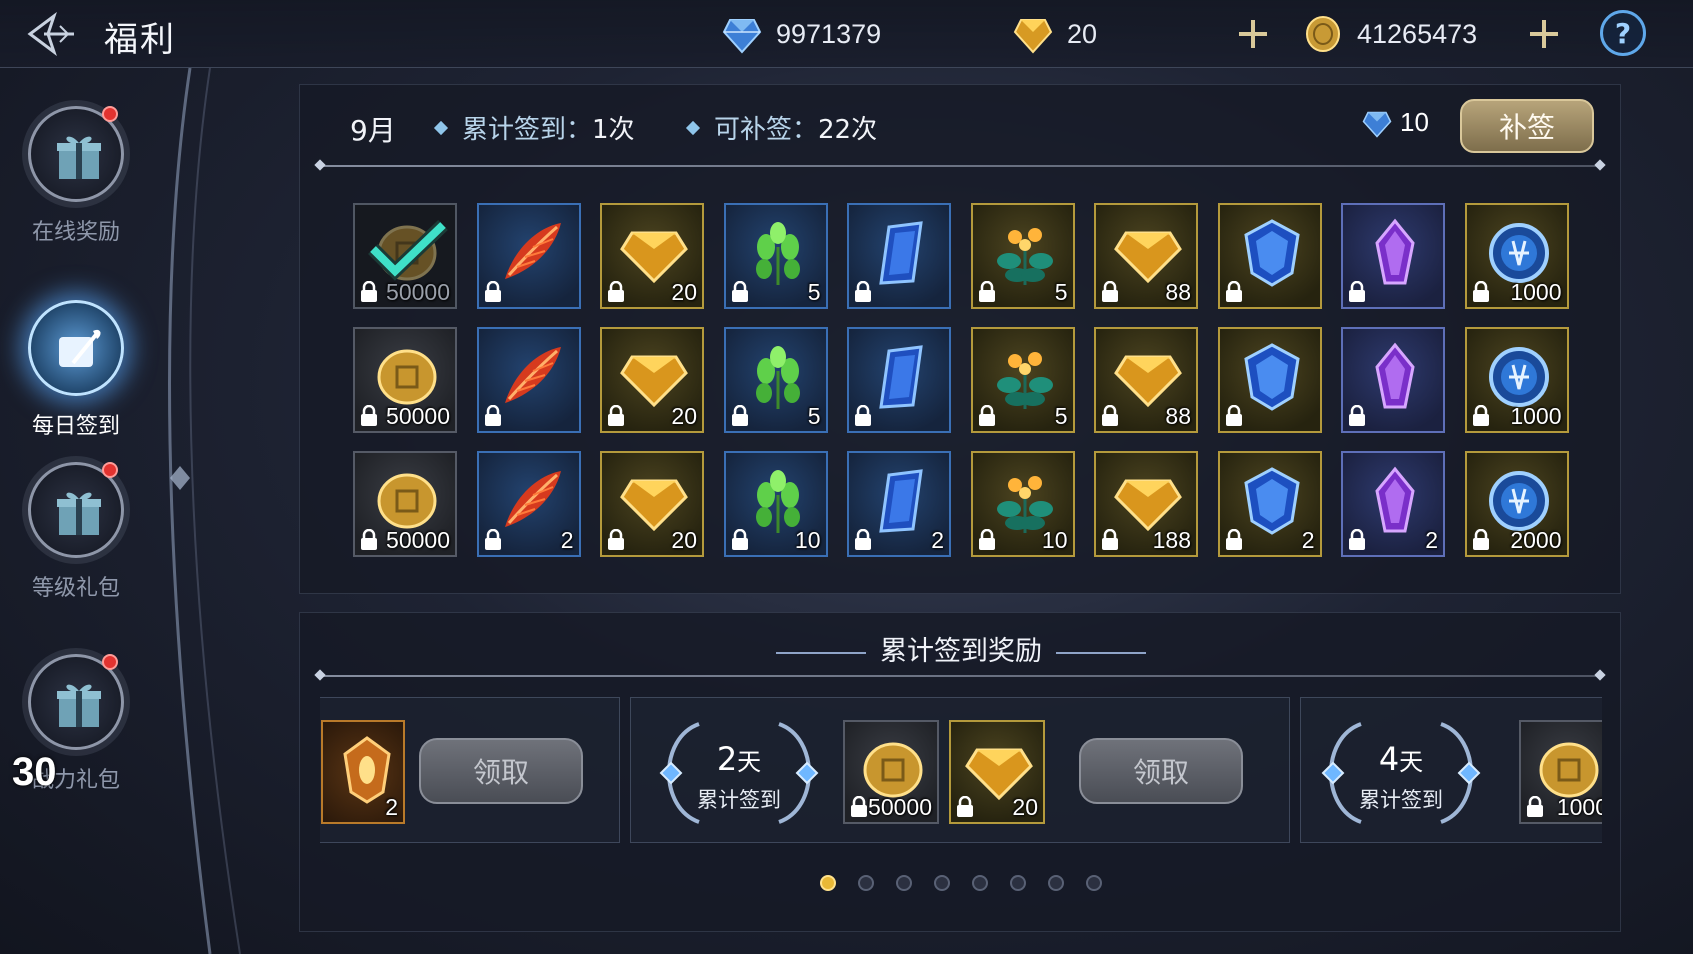 The height and width of the screenshot is (954, 1693). What do you see at coordinates (742, 36) in the screenshot?
I see `blue-diamond-icon` at bounding box center [742, 36].